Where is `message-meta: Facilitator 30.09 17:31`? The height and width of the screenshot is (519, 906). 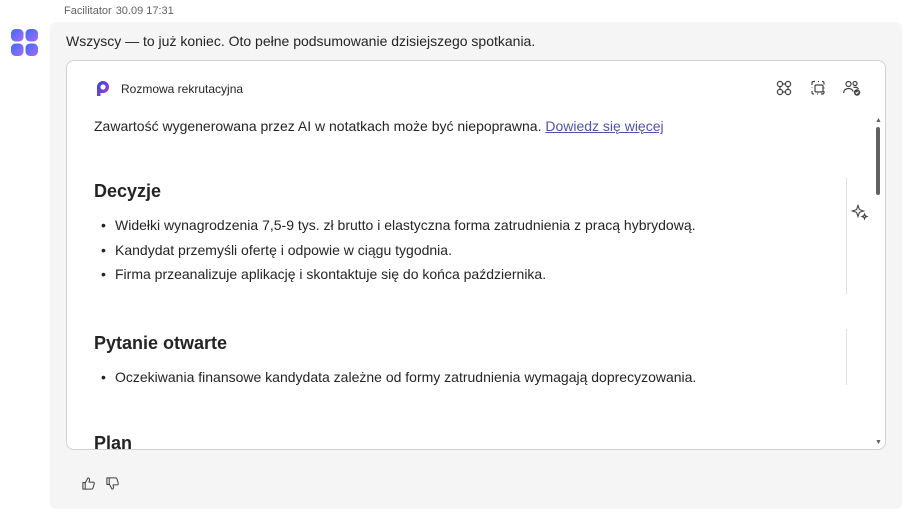 message-meta: Facilitator 30.09 17:31 is located at coordinates (119, 11).